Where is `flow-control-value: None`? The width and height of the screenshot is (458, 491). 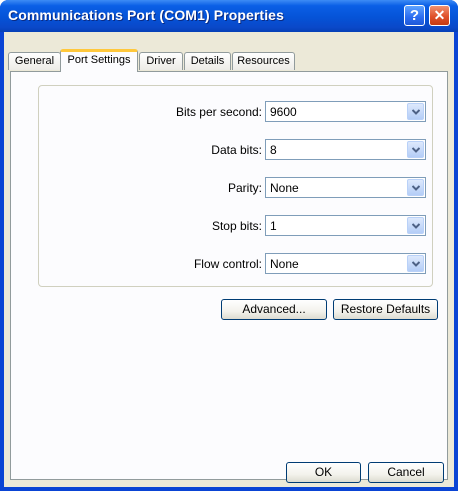
flow-control-value: None is located at coordinates (284, 264).